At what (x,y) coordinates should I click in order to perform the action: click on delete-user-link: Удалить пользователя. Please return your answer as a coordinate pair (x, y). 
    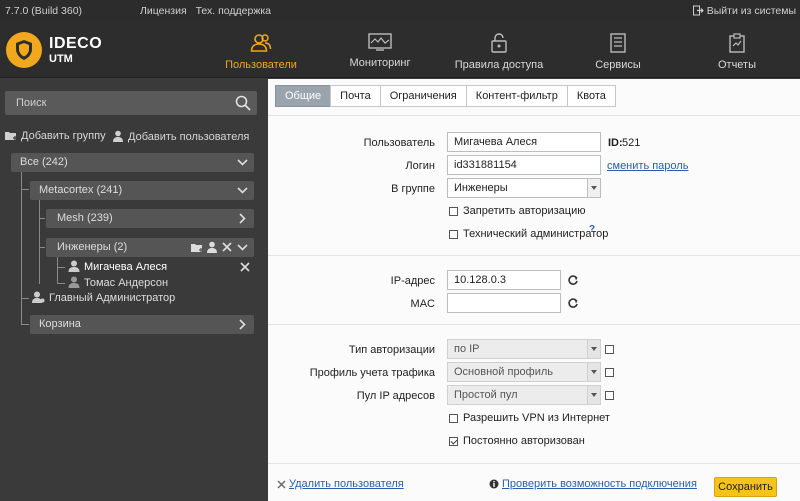
    Looking at the image, I should click on (346, 484).